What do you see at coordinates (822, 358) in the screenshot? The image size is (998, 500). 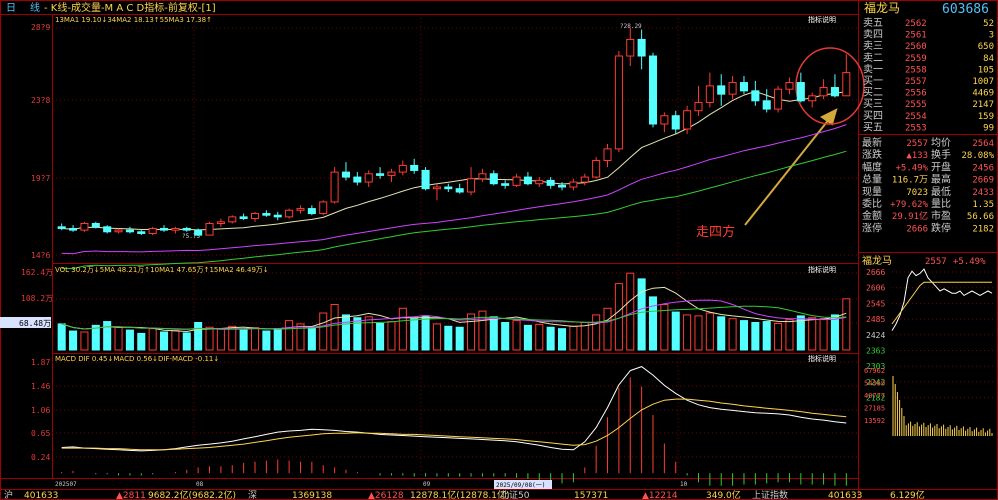 I see `macd-hint-button: 指标说明` at bounding box center [822, 358].